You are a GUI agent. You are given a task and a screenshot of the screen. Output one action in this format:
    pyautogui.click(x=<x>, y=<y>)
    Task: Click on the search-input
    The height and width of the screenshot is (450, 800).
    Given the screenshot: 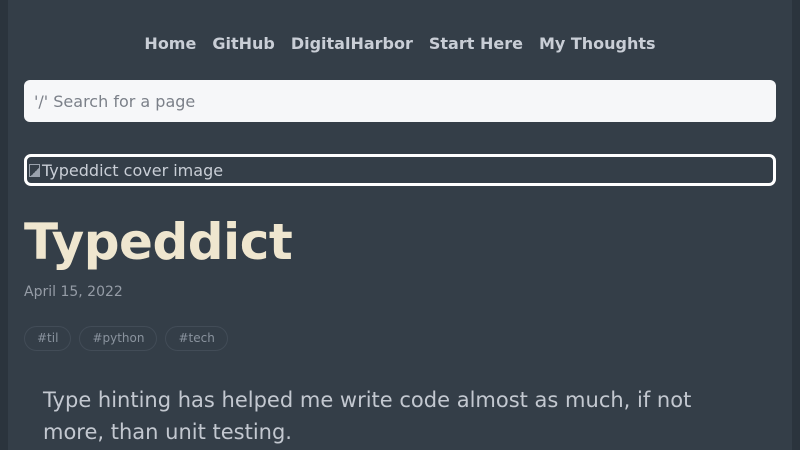 What is the action you would take?
    pyautogui.click(x=400, y=101)
    